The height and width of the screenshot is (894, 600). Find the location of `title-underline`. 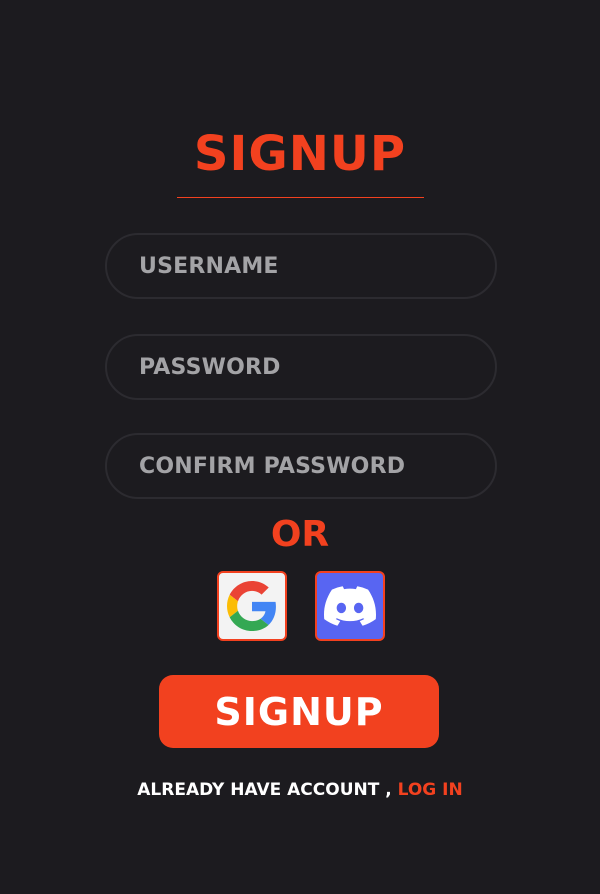

title-underline is located at coordinates (300, 197).